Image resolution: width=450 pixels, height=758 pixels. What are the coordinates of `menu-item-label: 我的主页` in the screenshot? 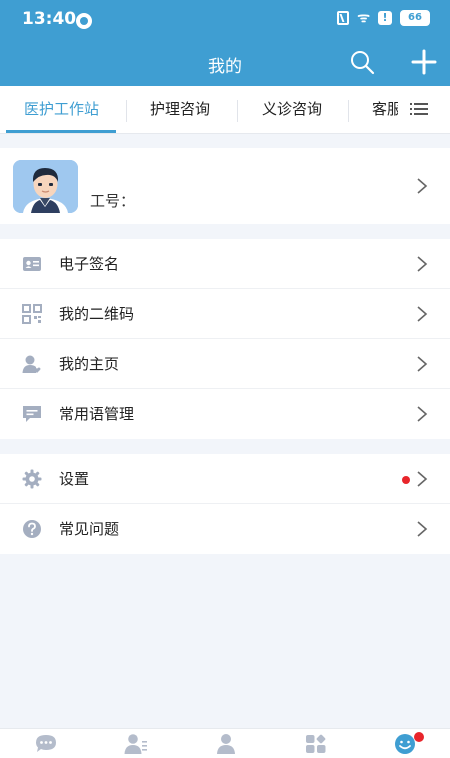 It's located at (89, 364).